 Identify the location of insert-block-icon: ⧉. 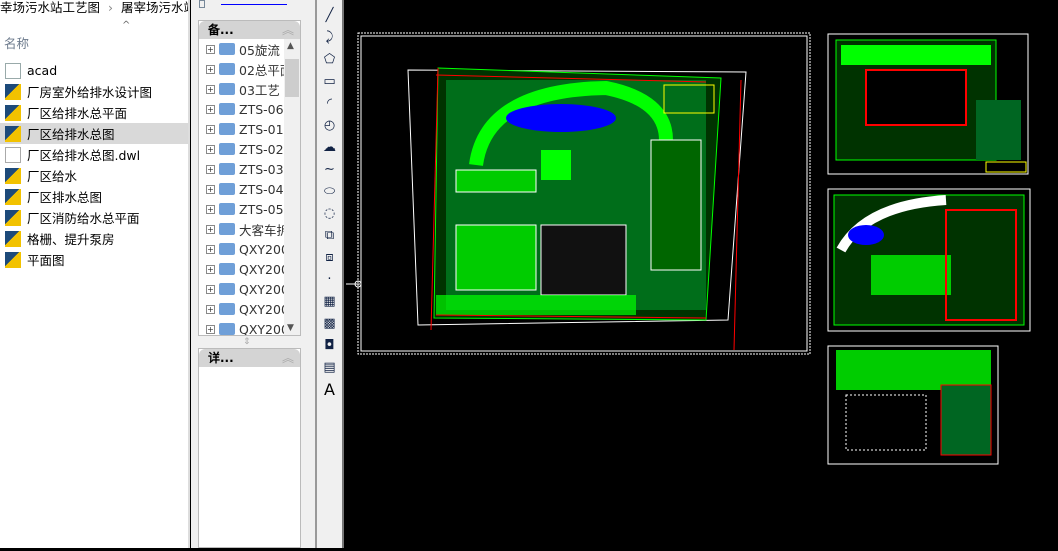
(329, 235).